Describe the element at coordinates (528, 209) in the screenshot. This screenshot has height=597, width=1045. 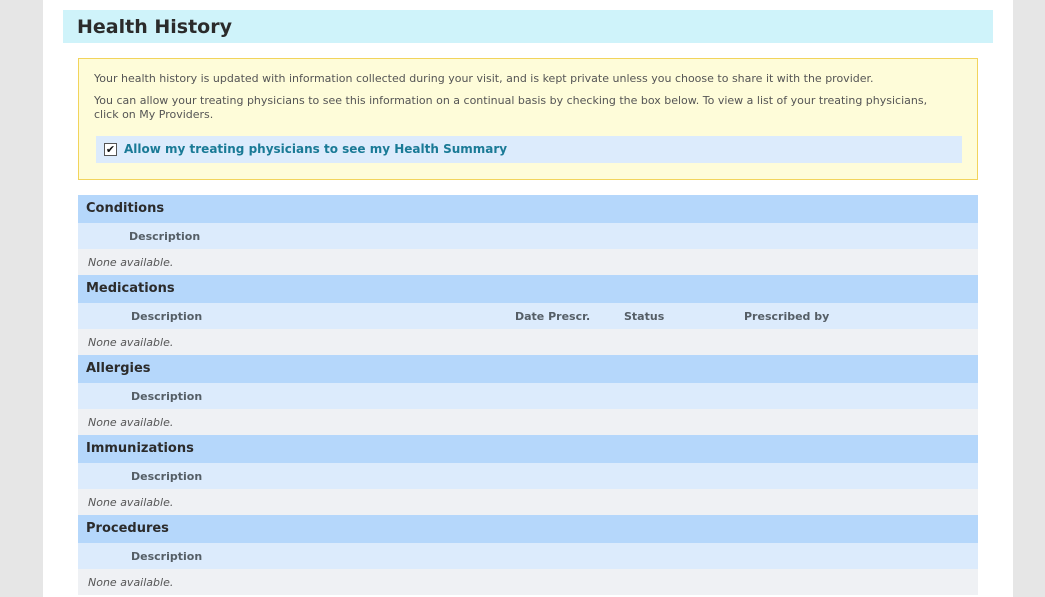
I see `section-header-conditions: Conditions` at that location.